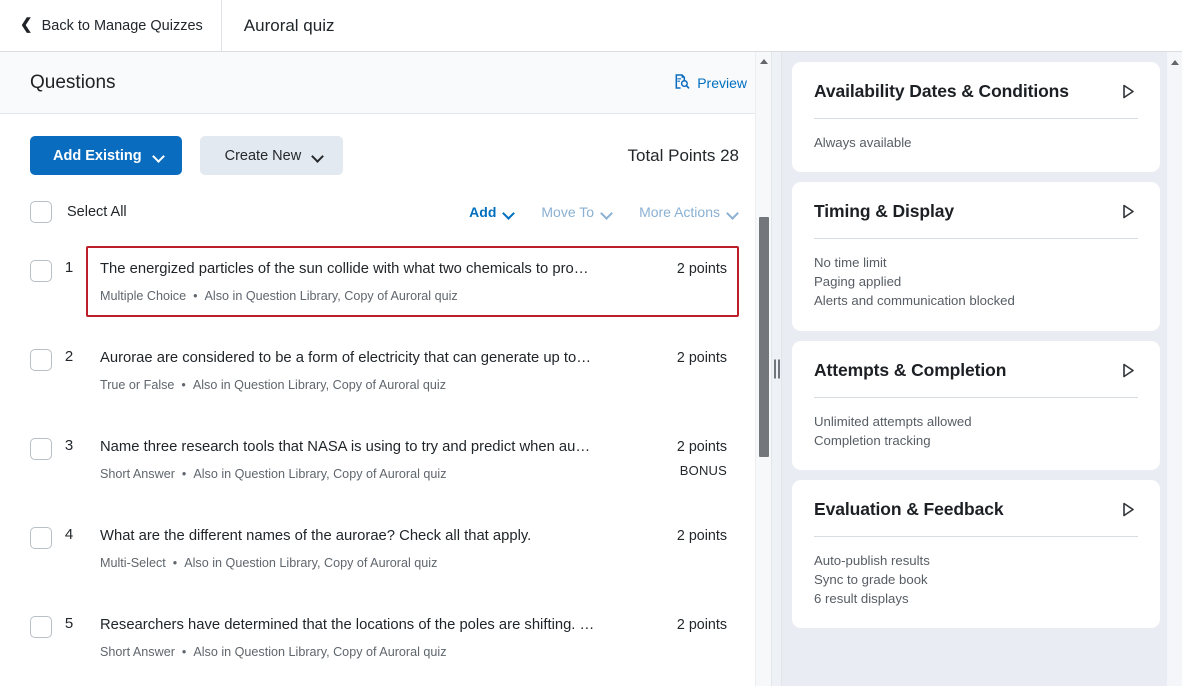 The width and height of the screenshot is (1182, 686). What do you see at coordinates (872, 440) in the screenshot?
I see `panel-detail-line: Completion tracking` at bounding box center [872, 440].